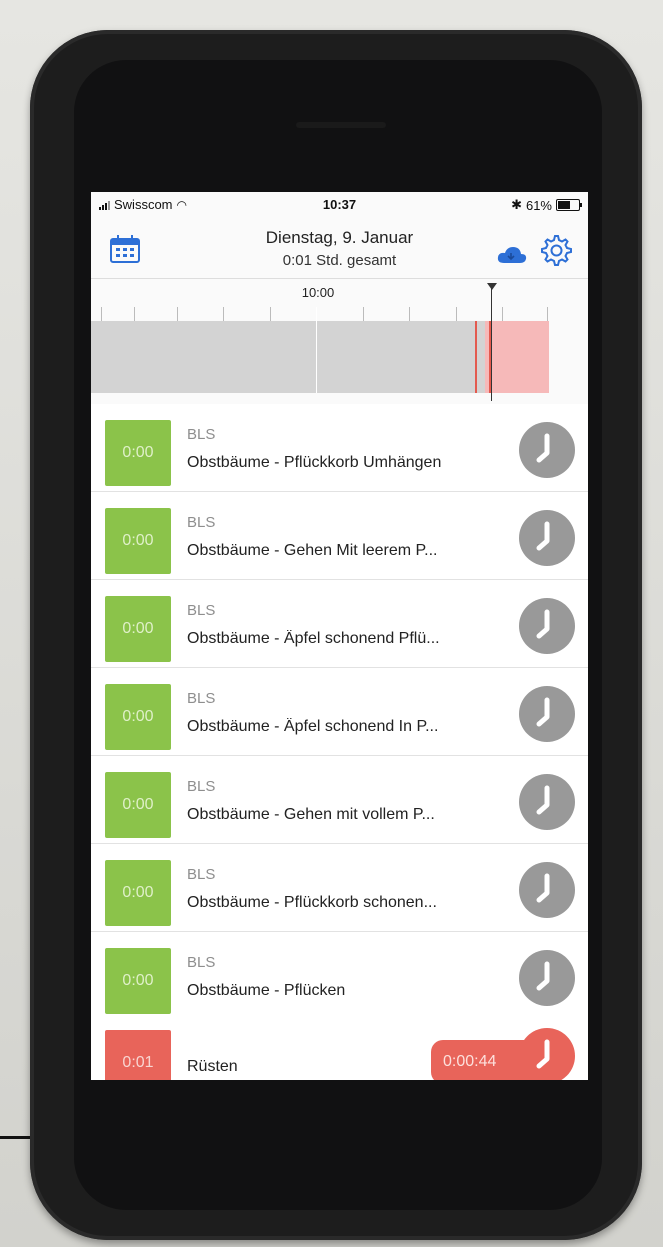  What do you see at coordinates (512, 255) in the screenshot?
I see `cloud-icon` at bounding box center [512, 255].